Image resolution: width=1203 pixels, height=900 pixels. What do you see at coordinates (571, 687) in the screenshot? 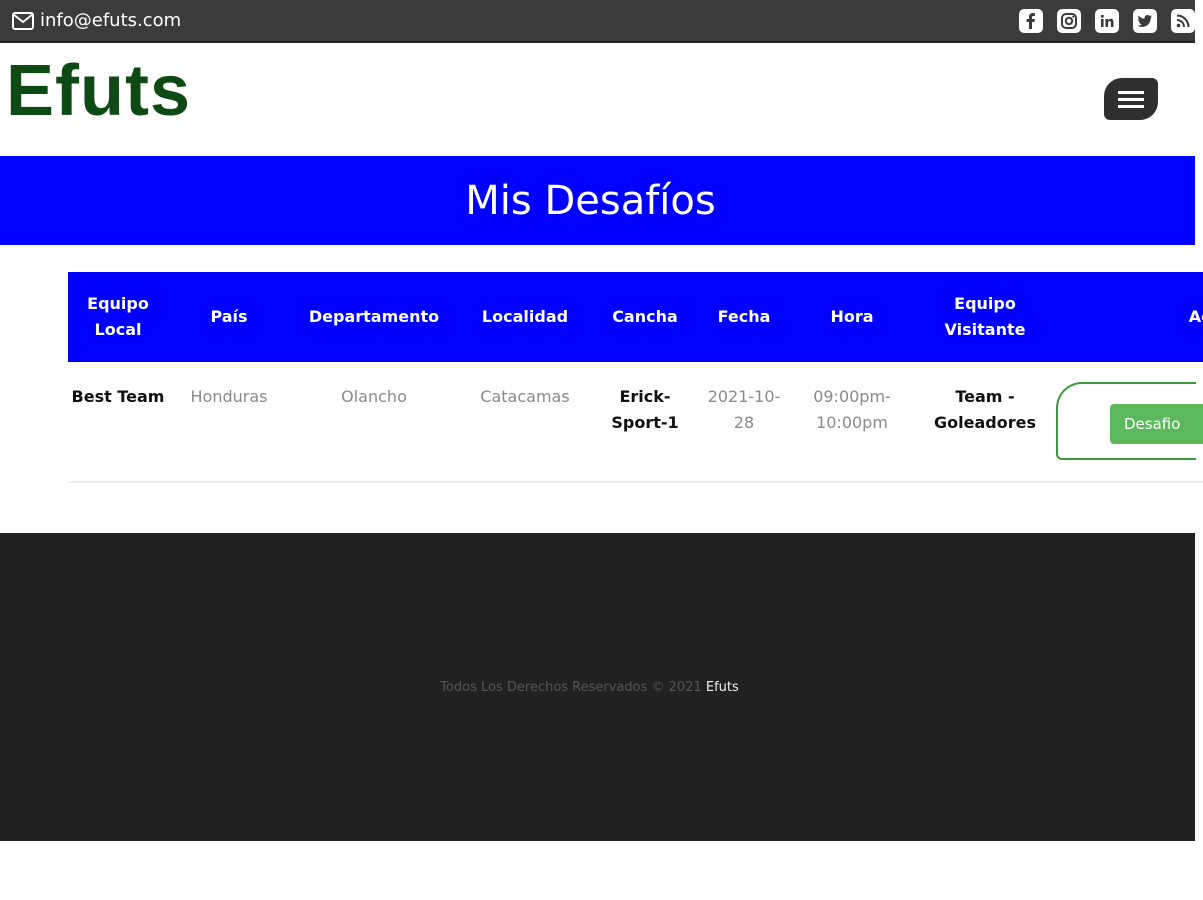
I see `footer-text: Todos Los Derechos Reservados © 2021` at bounding box center [571, 687].